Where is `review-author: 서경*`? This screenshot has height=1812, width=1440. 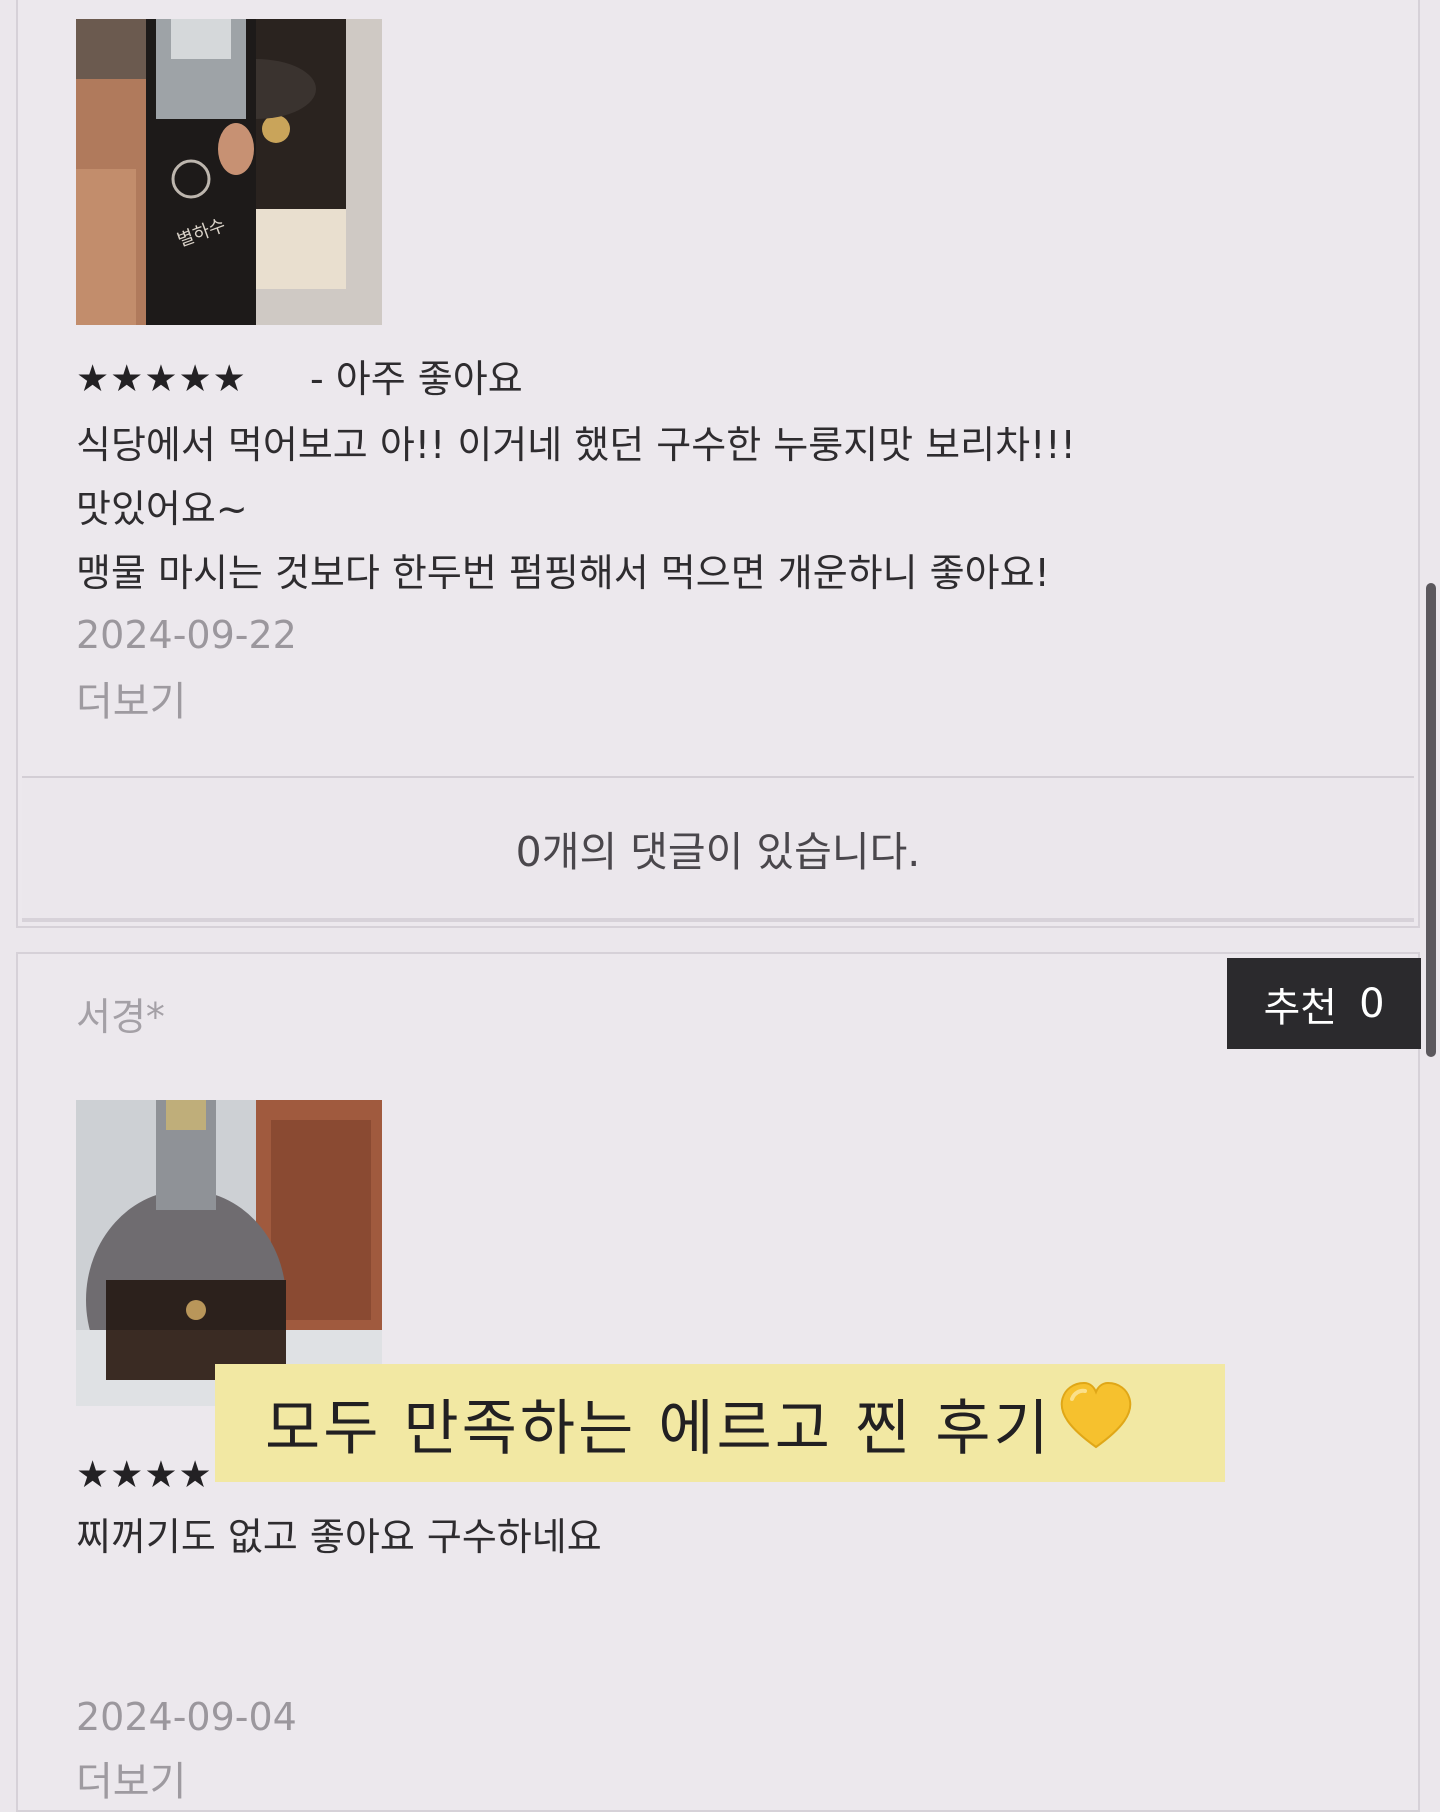
review-author: 서경* is located at coordinates (120, 1017).